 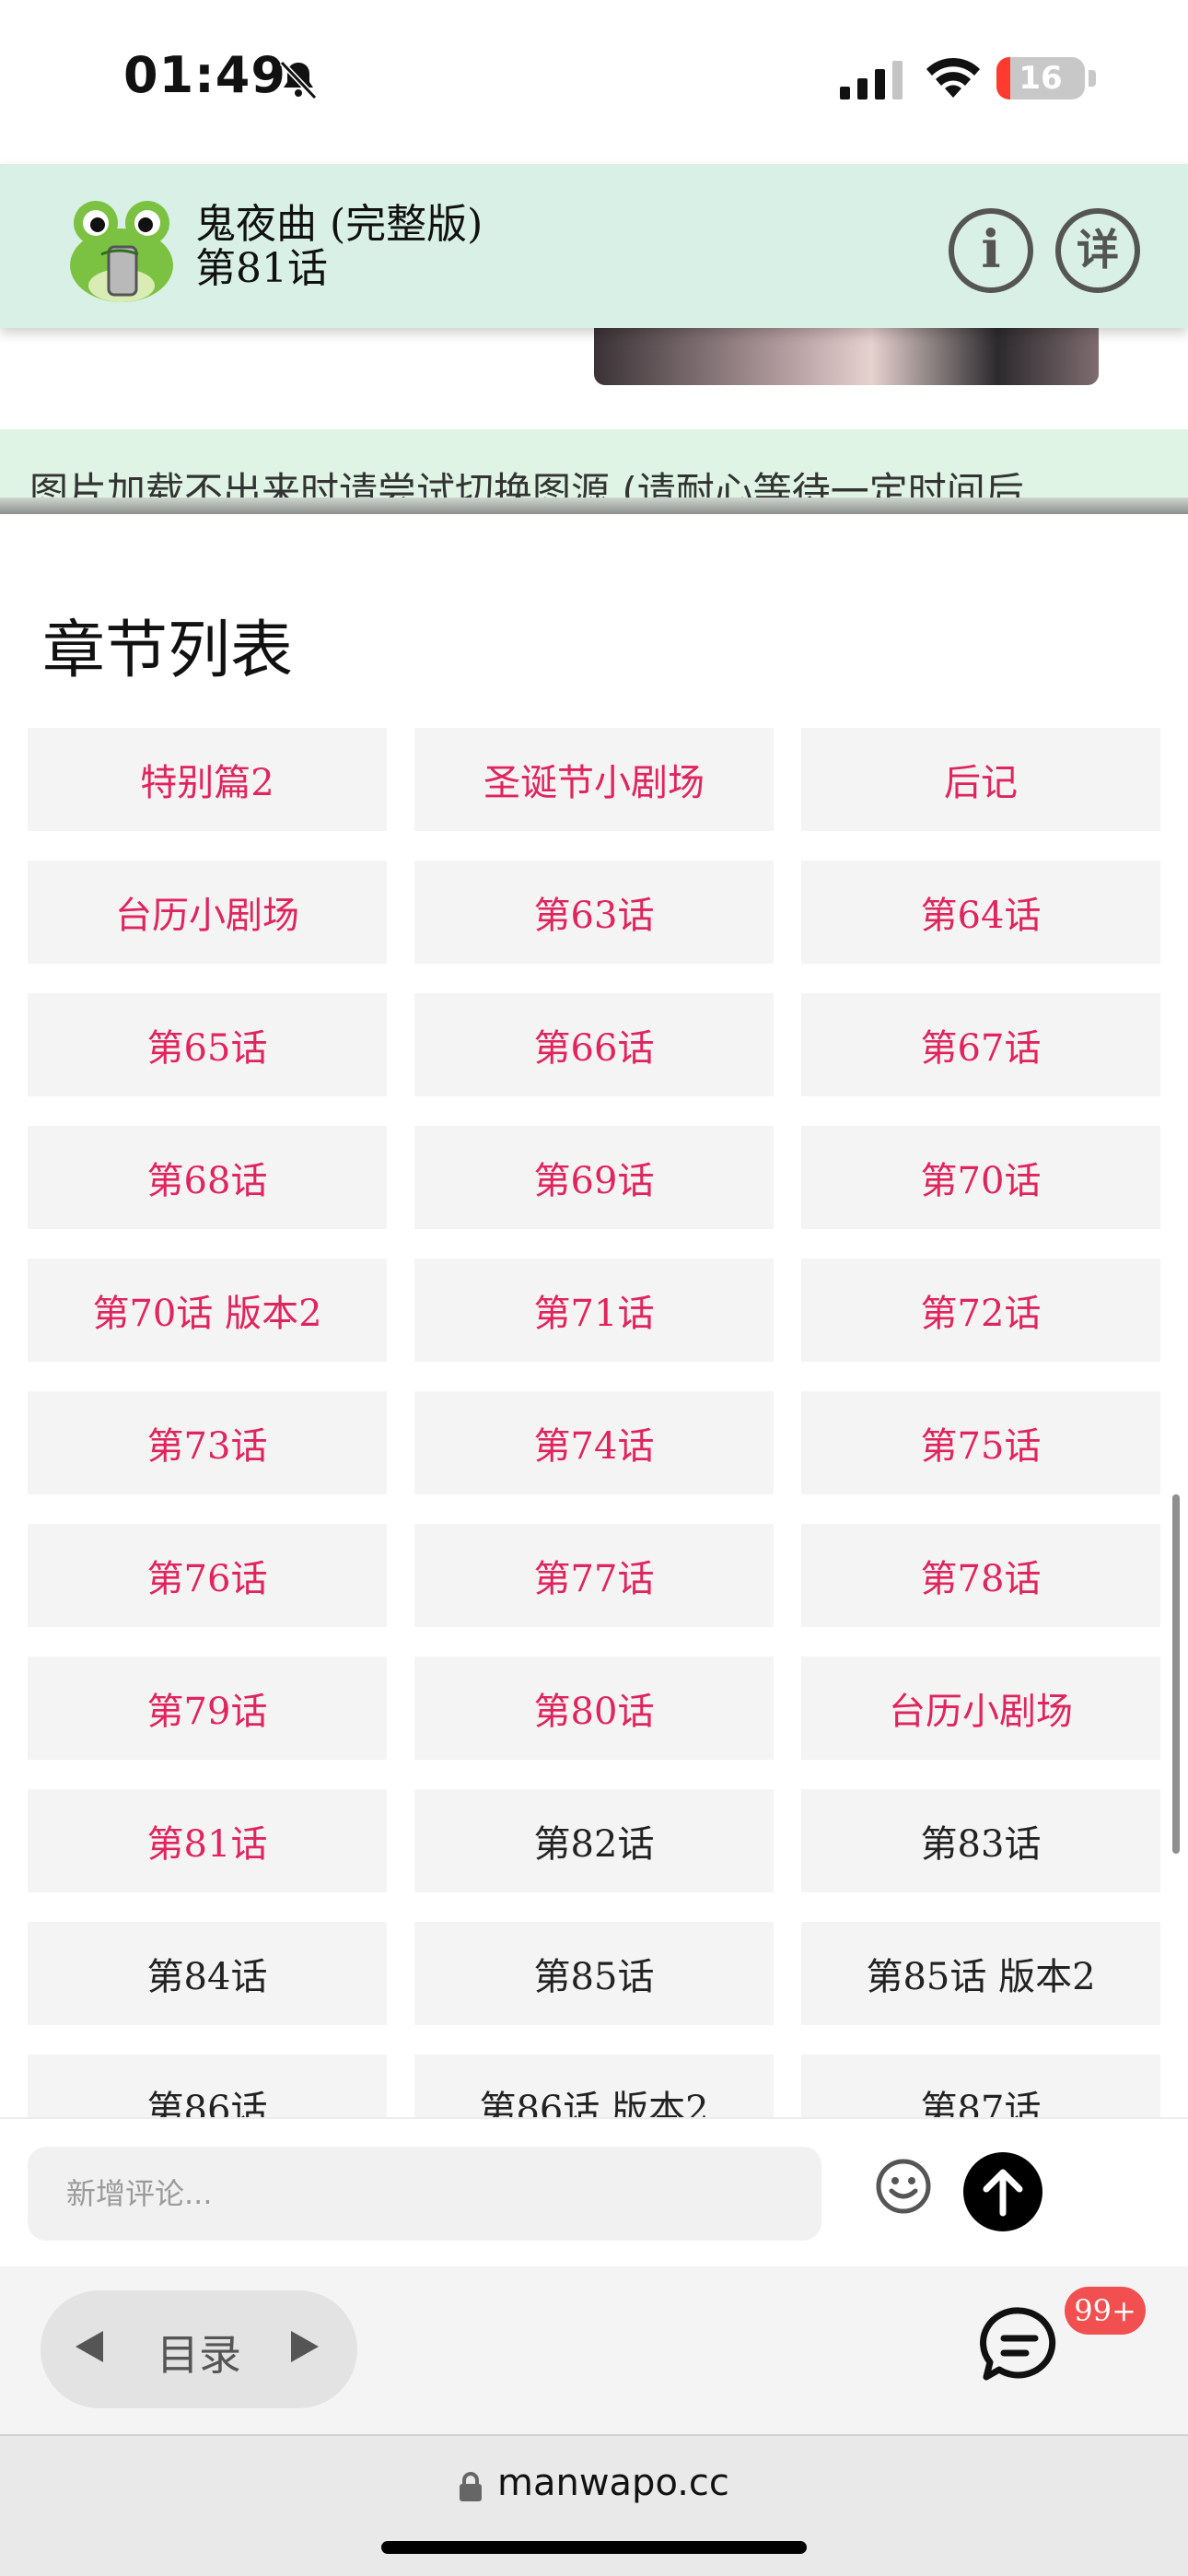 I want to click on arrow-up-icon, so click(x=1003, y=2193).